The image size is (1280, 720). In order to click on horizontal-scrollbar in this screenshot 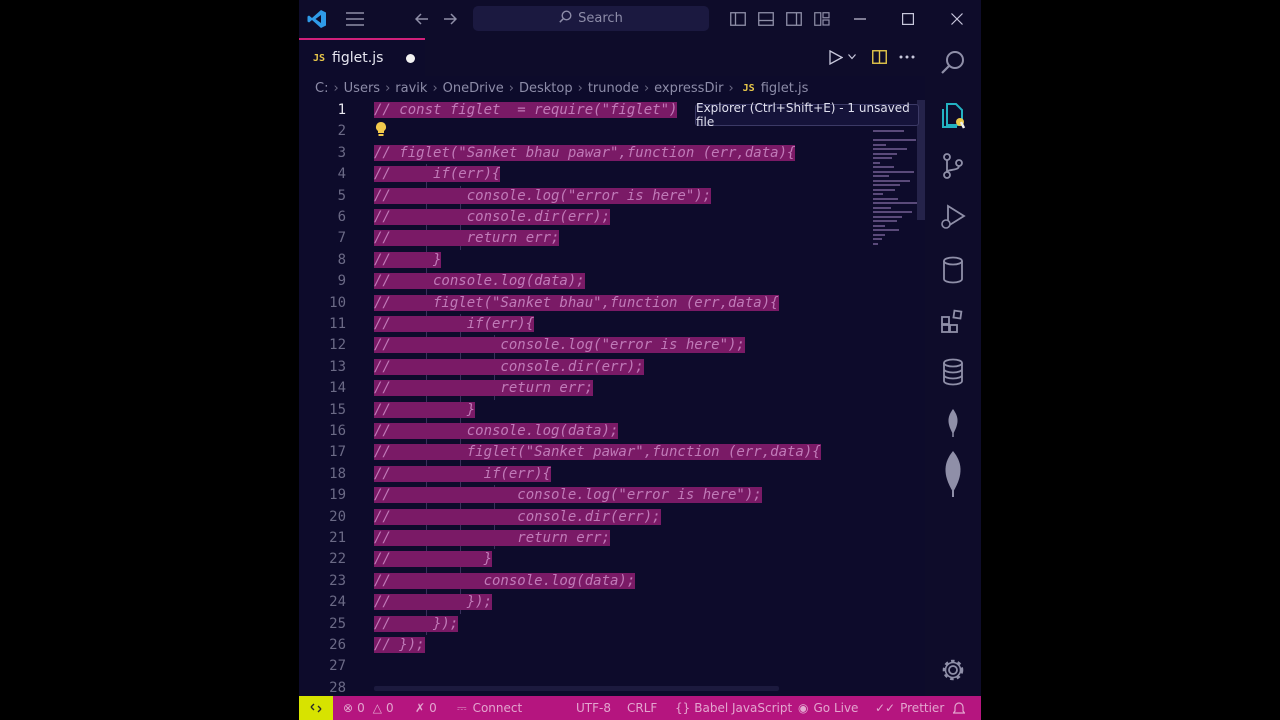, I will do `click(576, 688)`.